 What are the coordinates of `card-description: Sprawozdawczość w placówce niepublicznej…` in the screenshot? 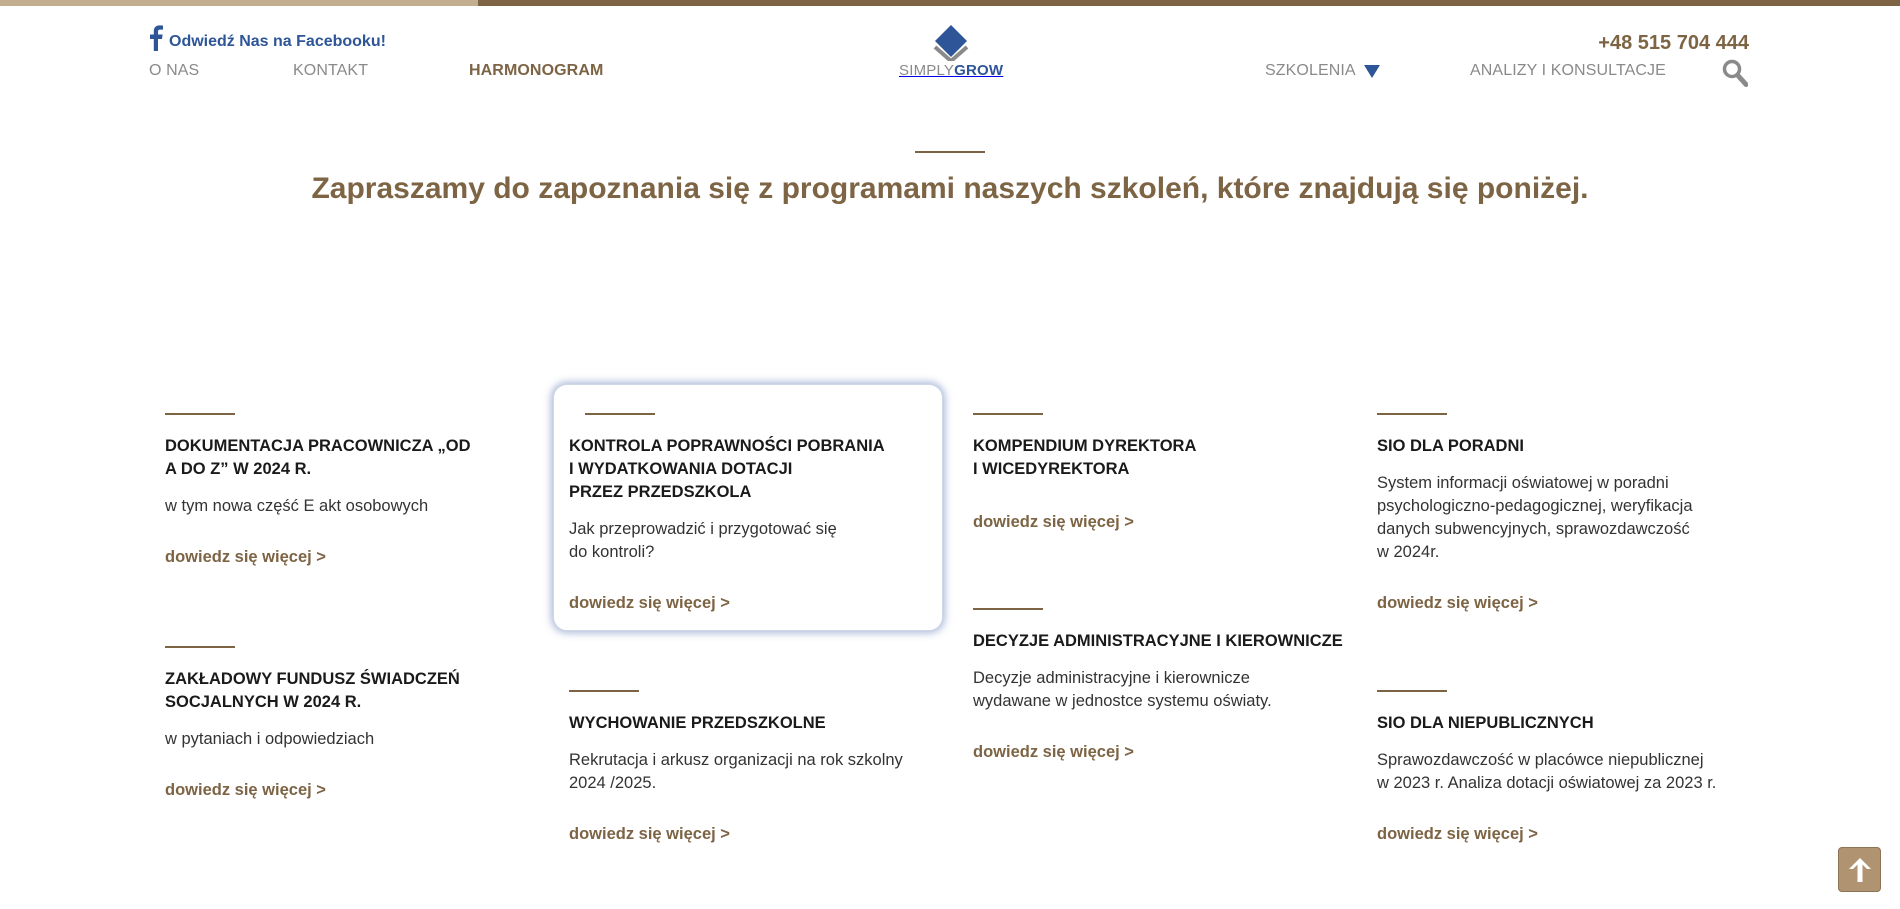 It's located at (1547, 771).